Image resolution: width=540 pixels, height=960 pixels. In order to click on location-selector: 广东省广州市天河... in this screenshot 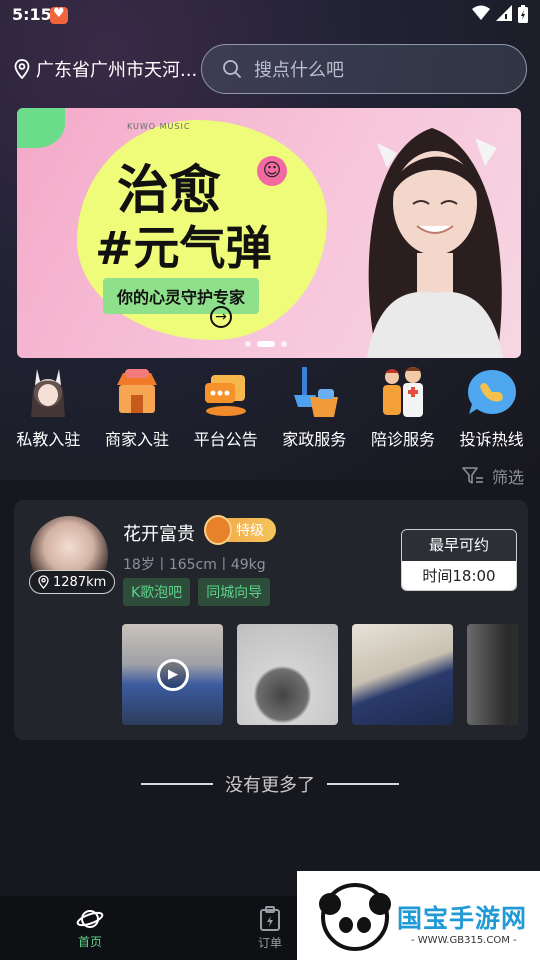, I will do `click(105, 69)`.